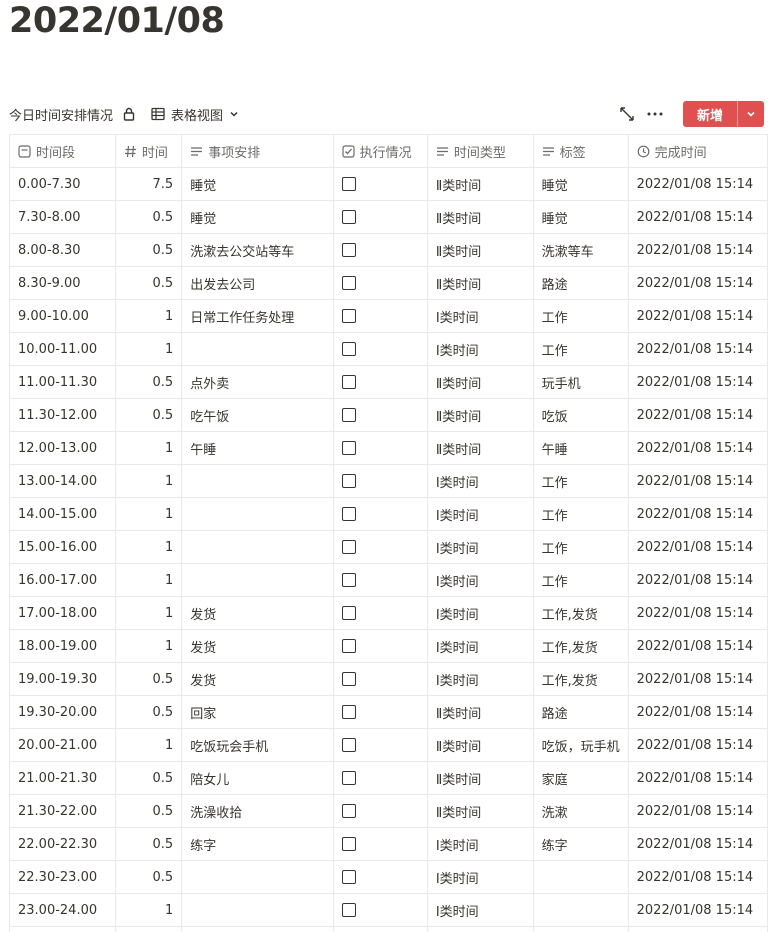 Image resolution: width=768 pixels, height=932 pixels. I want to click on expand-icon, so click(627, 114).